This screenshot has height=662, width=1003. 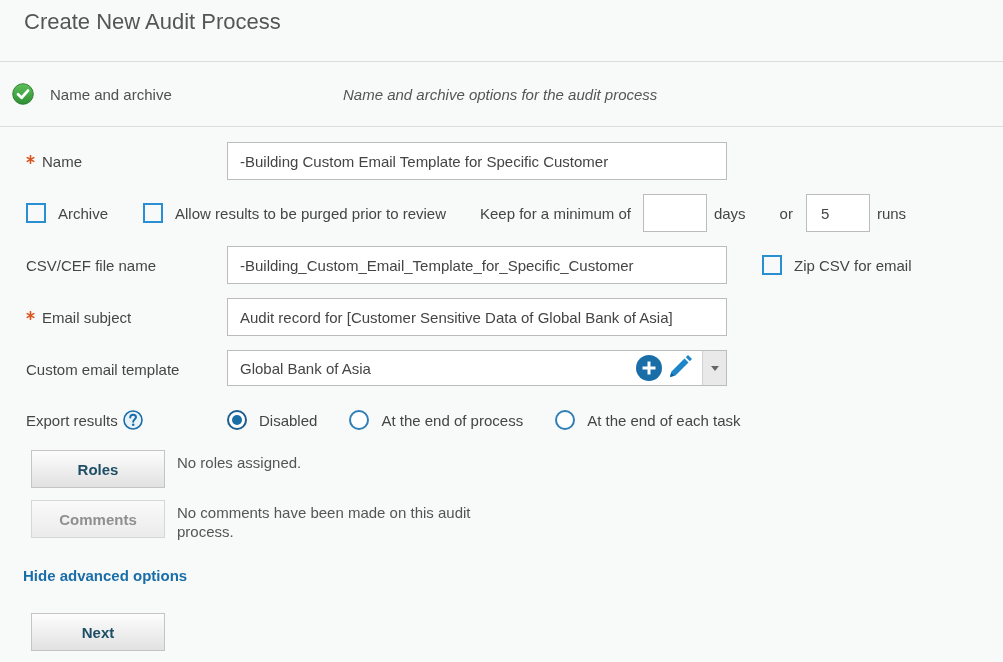 I want to click on step-label: Name and archive, so click(x=111, y=94).